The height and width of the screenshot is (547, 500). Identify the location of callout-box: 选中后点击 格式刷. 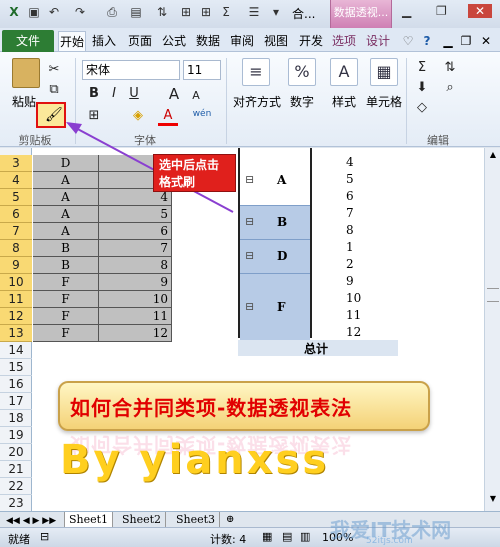
(194, 173).